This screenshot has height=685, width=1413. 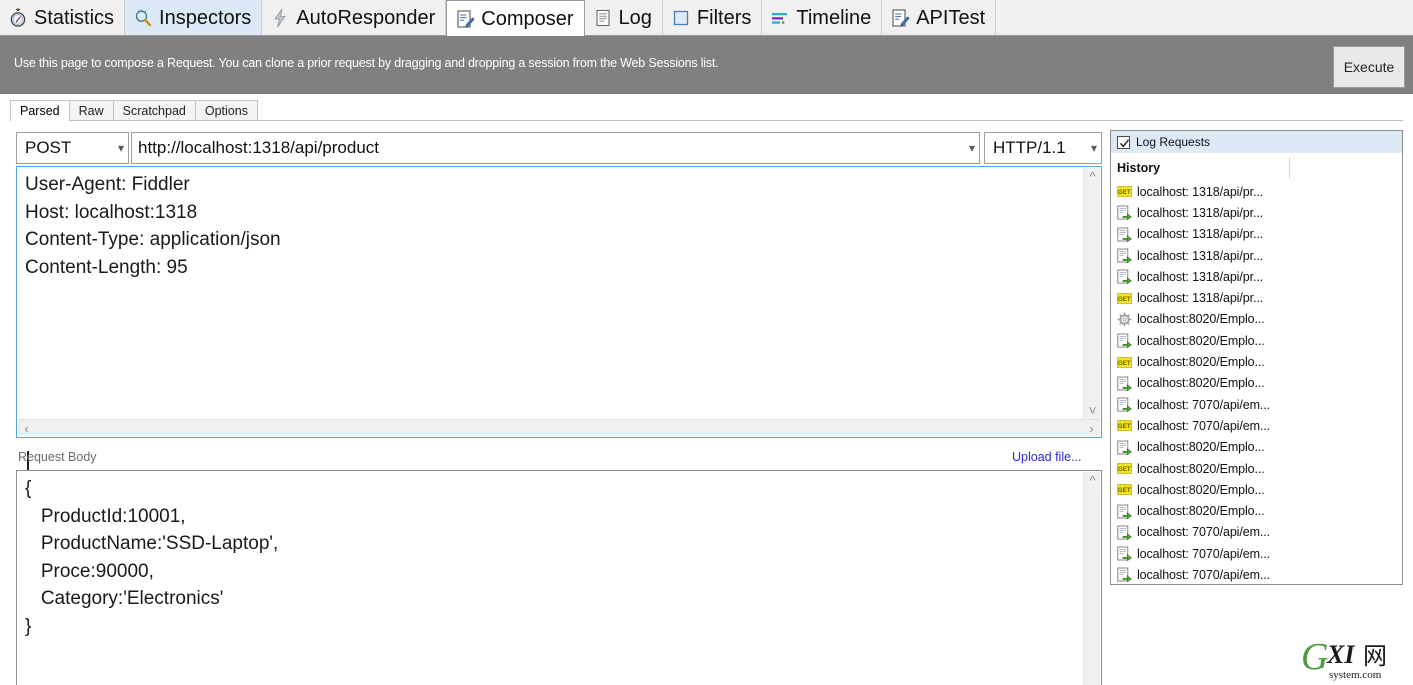 I want to click on log-requests-checkbox, so click(x=1123, y=142).